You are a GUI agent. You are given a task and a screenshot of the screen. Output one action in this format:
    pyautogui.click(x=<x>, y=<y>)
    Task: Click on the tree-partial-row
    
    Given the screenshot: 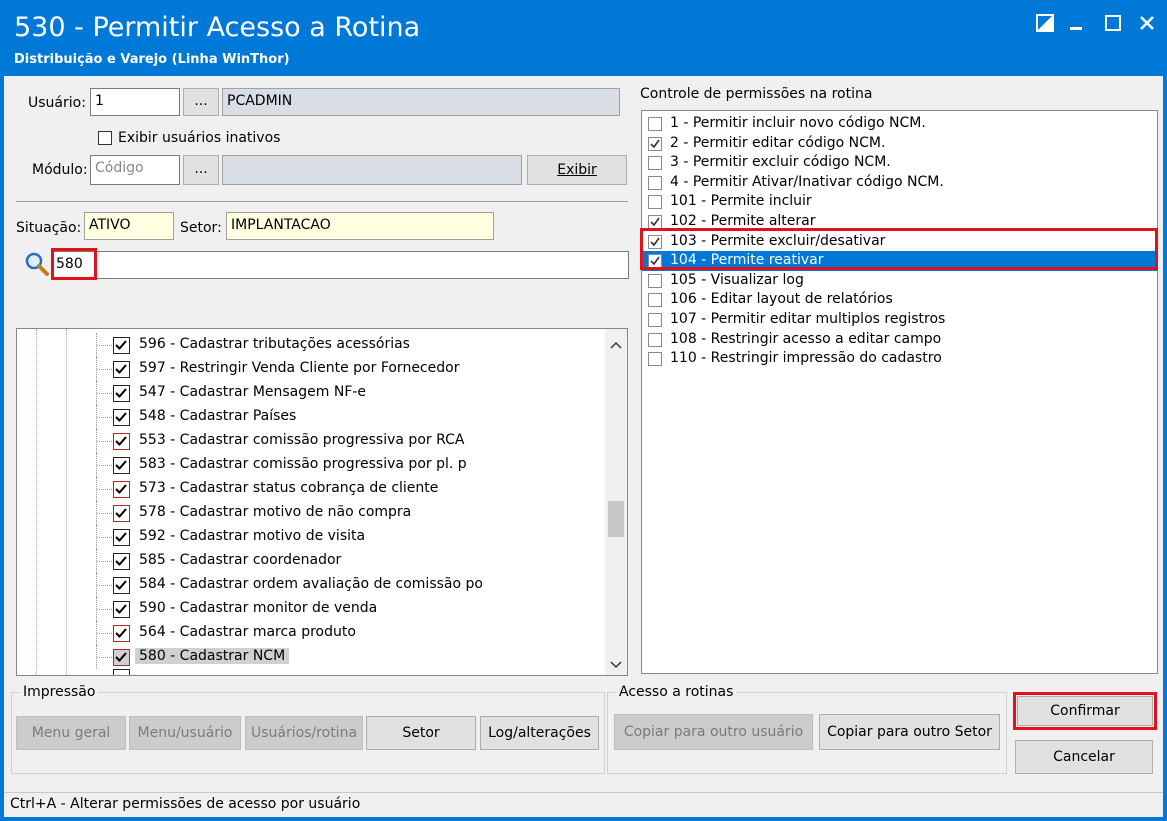 What is the action you would take?
    pyautogui.click(x=312, y=672)
    